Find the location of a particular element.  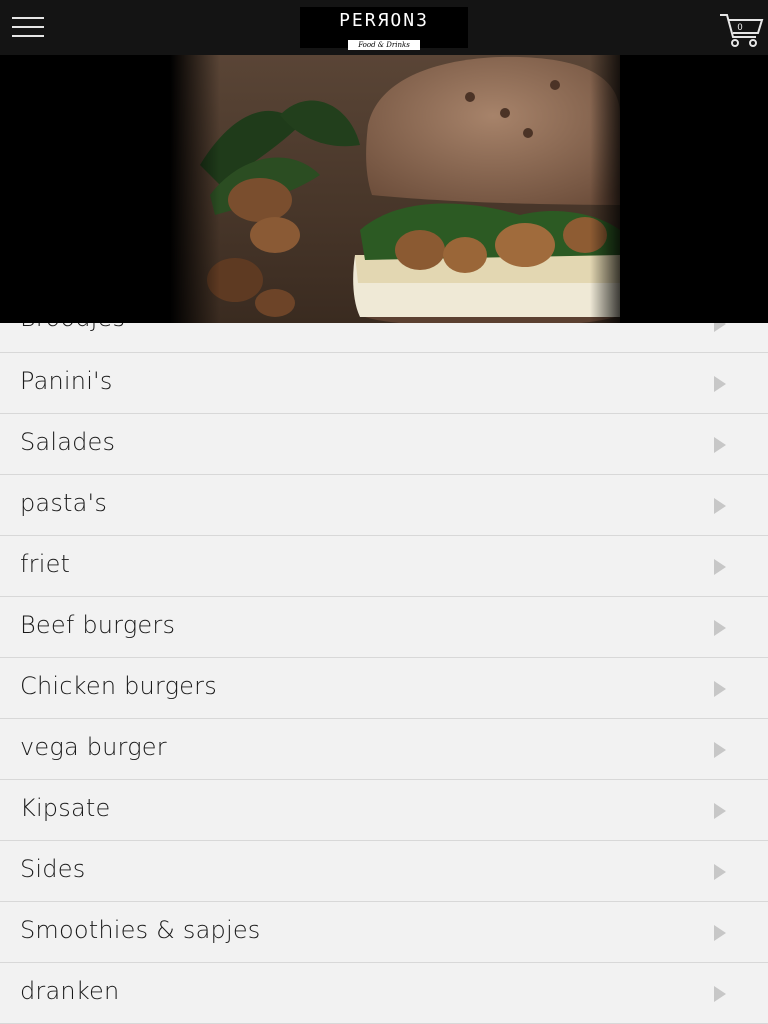

menu-item-label: vega burger is located at coordinates (93, 747).